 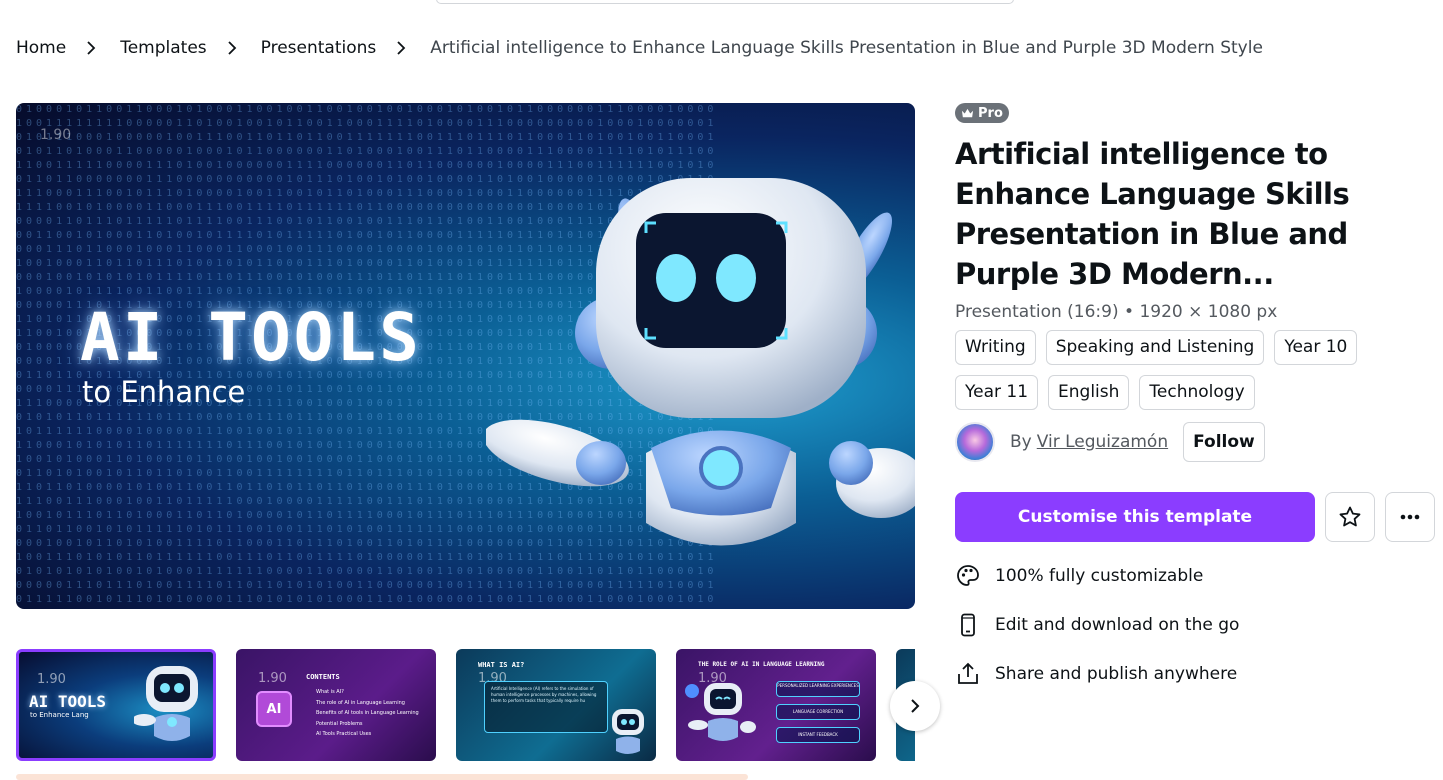 I want to click on role-item-label: LANGUAGE CORRECTION, so click(x=818, y=711).